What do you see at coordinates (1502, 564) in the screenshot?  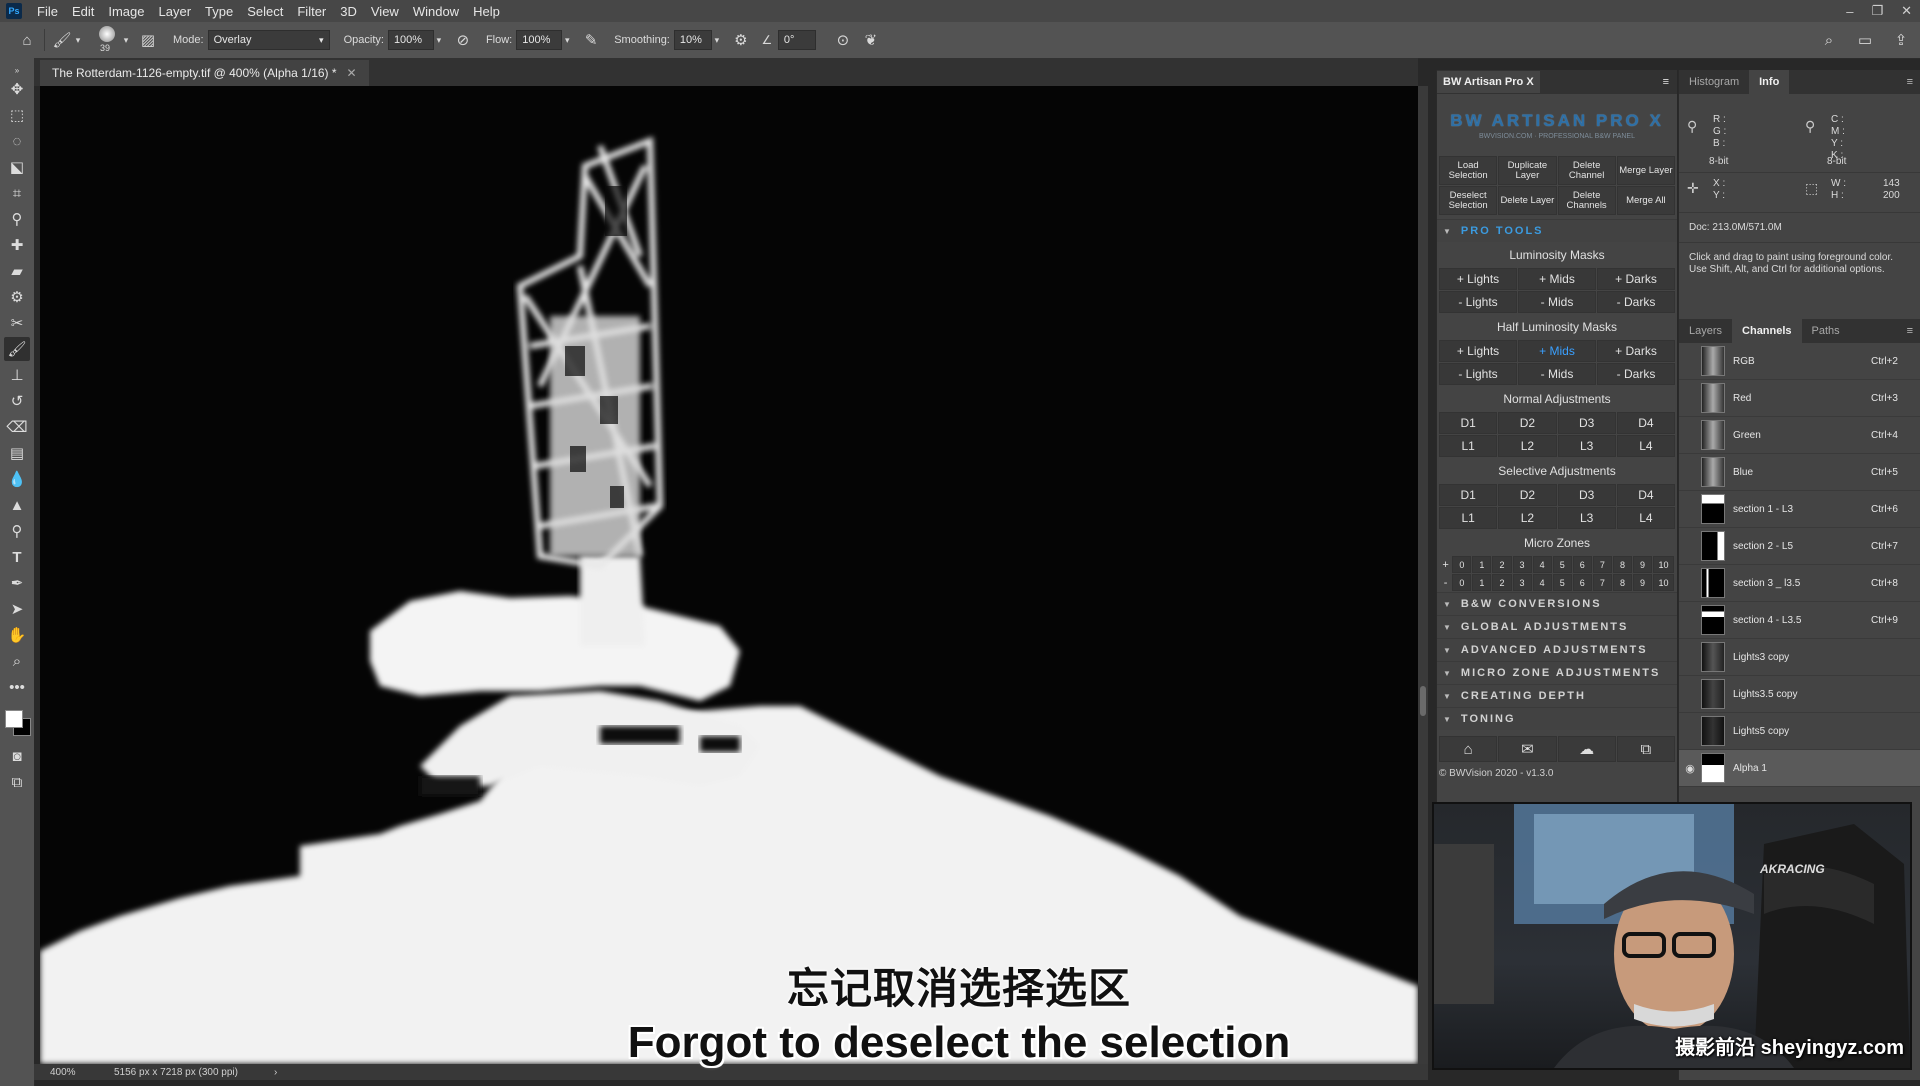 I see `micro-plus-2-button: 2` at bounding box center [1502, 564].